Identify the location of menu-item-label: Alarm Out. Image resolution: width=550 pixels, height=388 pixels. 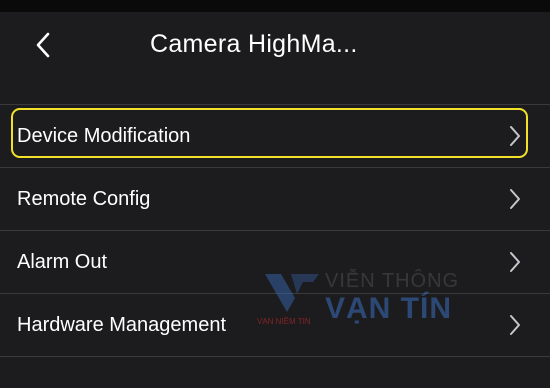
(62, 262).